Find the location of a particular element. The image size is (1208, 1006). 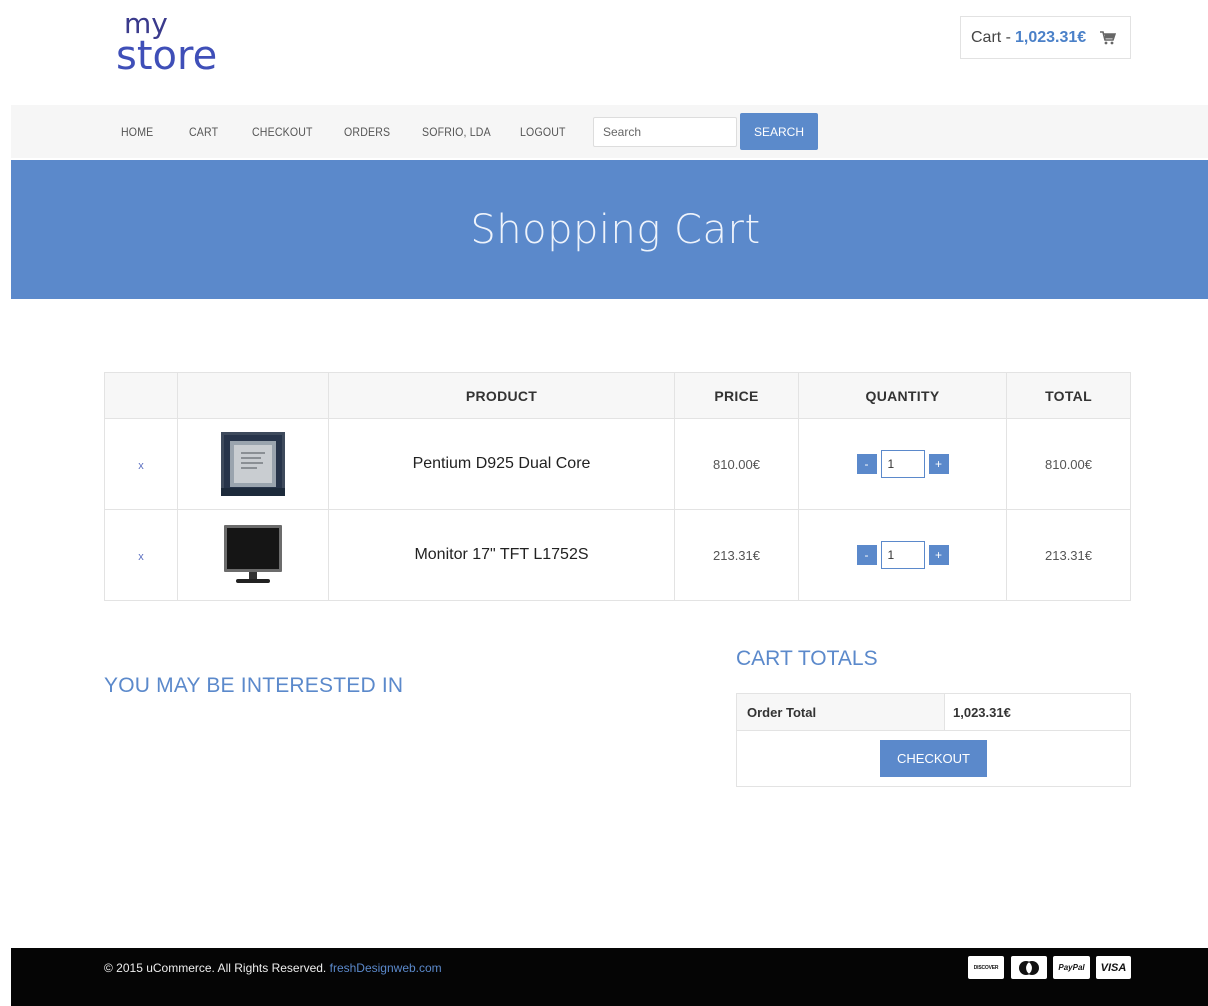

product-name: Monitor 17" TFT L1752S is located at coordinates (501, 554).